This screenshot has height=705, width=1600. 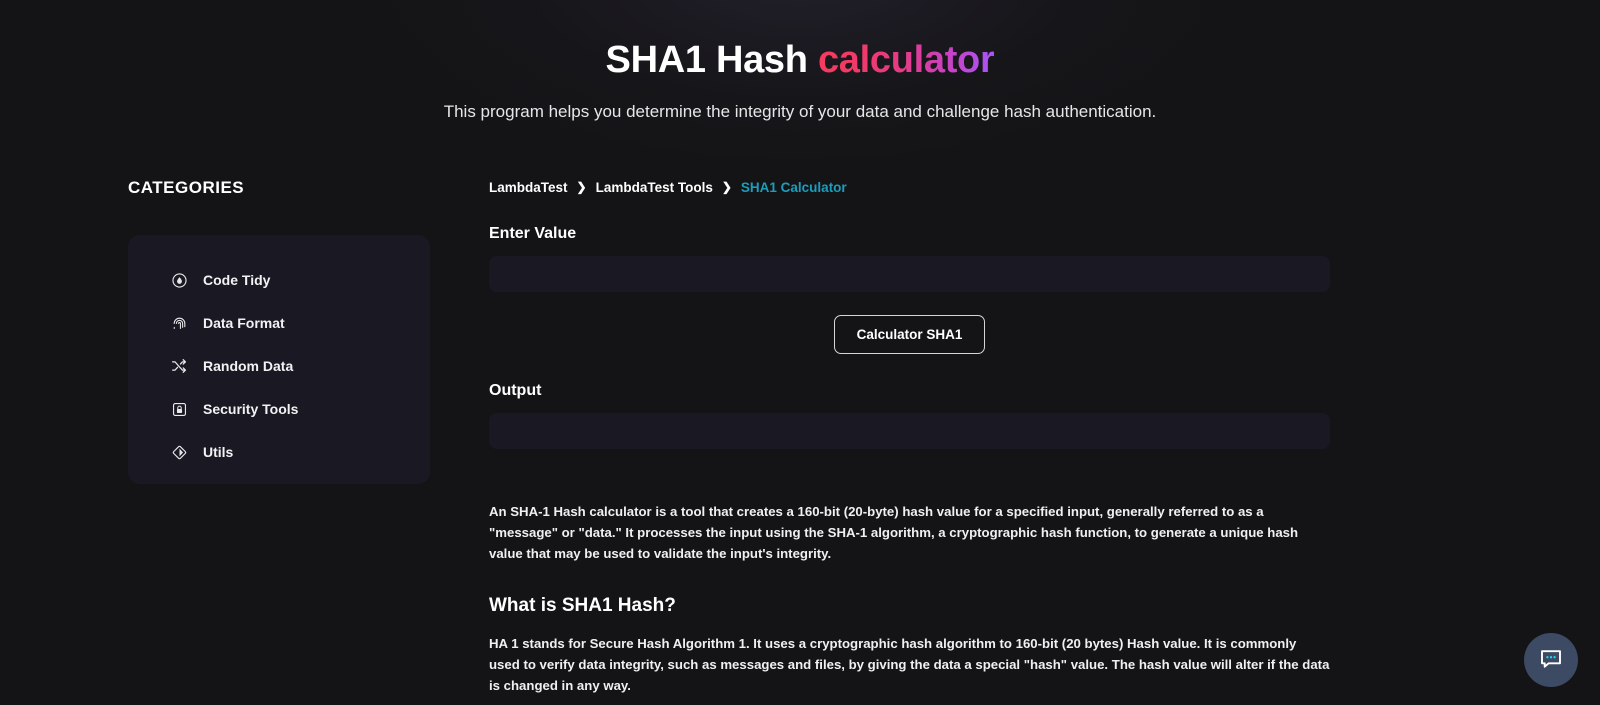 What do you see at coordinates (179, 323) in the screenshot?
I see `fingerprint-icon` at bounding box center [179, 323].